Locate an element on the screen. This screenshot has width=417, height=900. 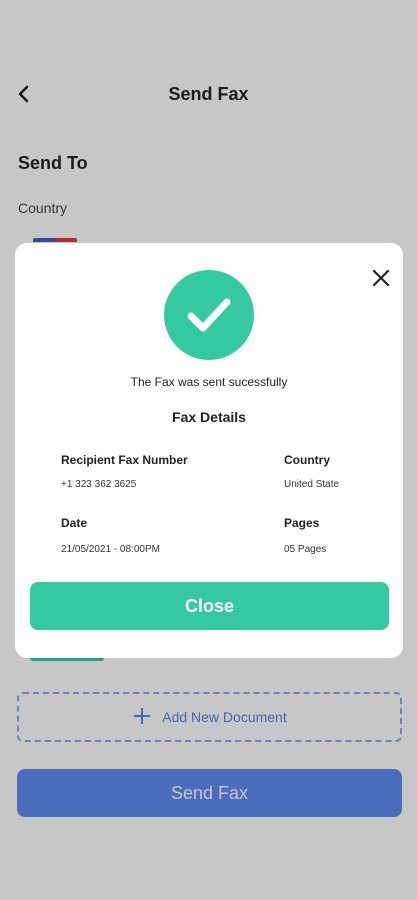
recipient-fax-number-label: Recipient Fax Number is located at coordinates (124, 460).